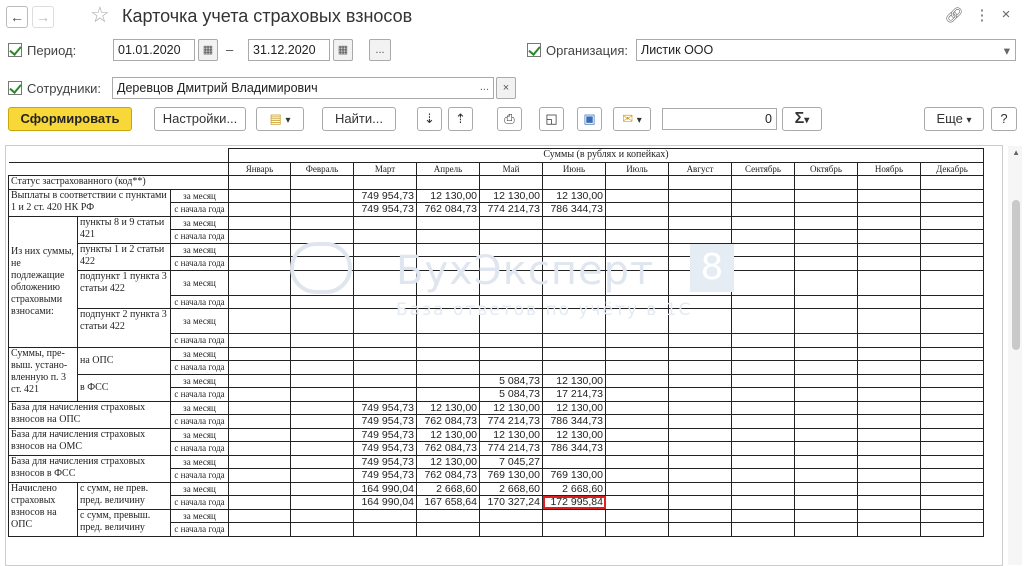 This screenshot has height=566, width=1024. Describe the element at coordinates (15, 88) in the screenshot. I see `employee-checkbox` at that location.